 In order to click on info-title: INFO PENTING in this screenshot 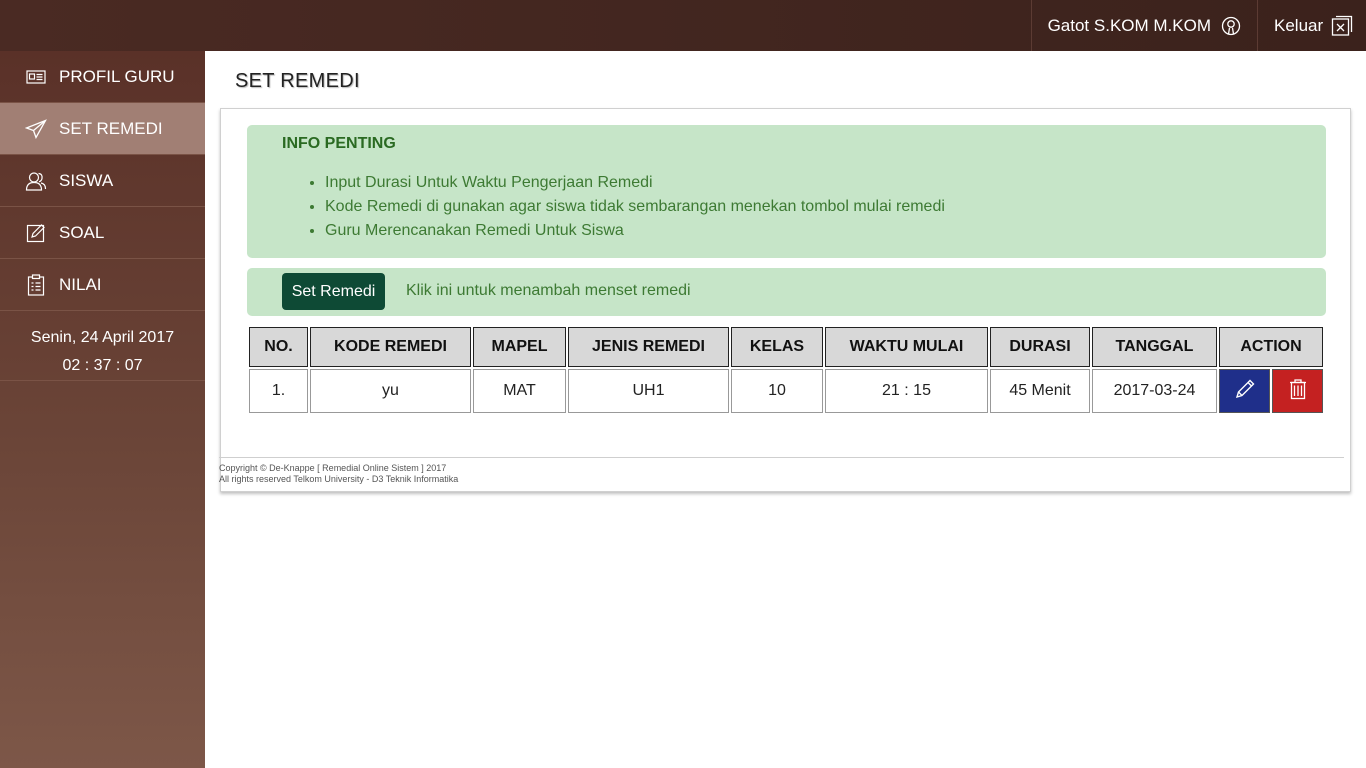, I will do `click(339, 143)`.